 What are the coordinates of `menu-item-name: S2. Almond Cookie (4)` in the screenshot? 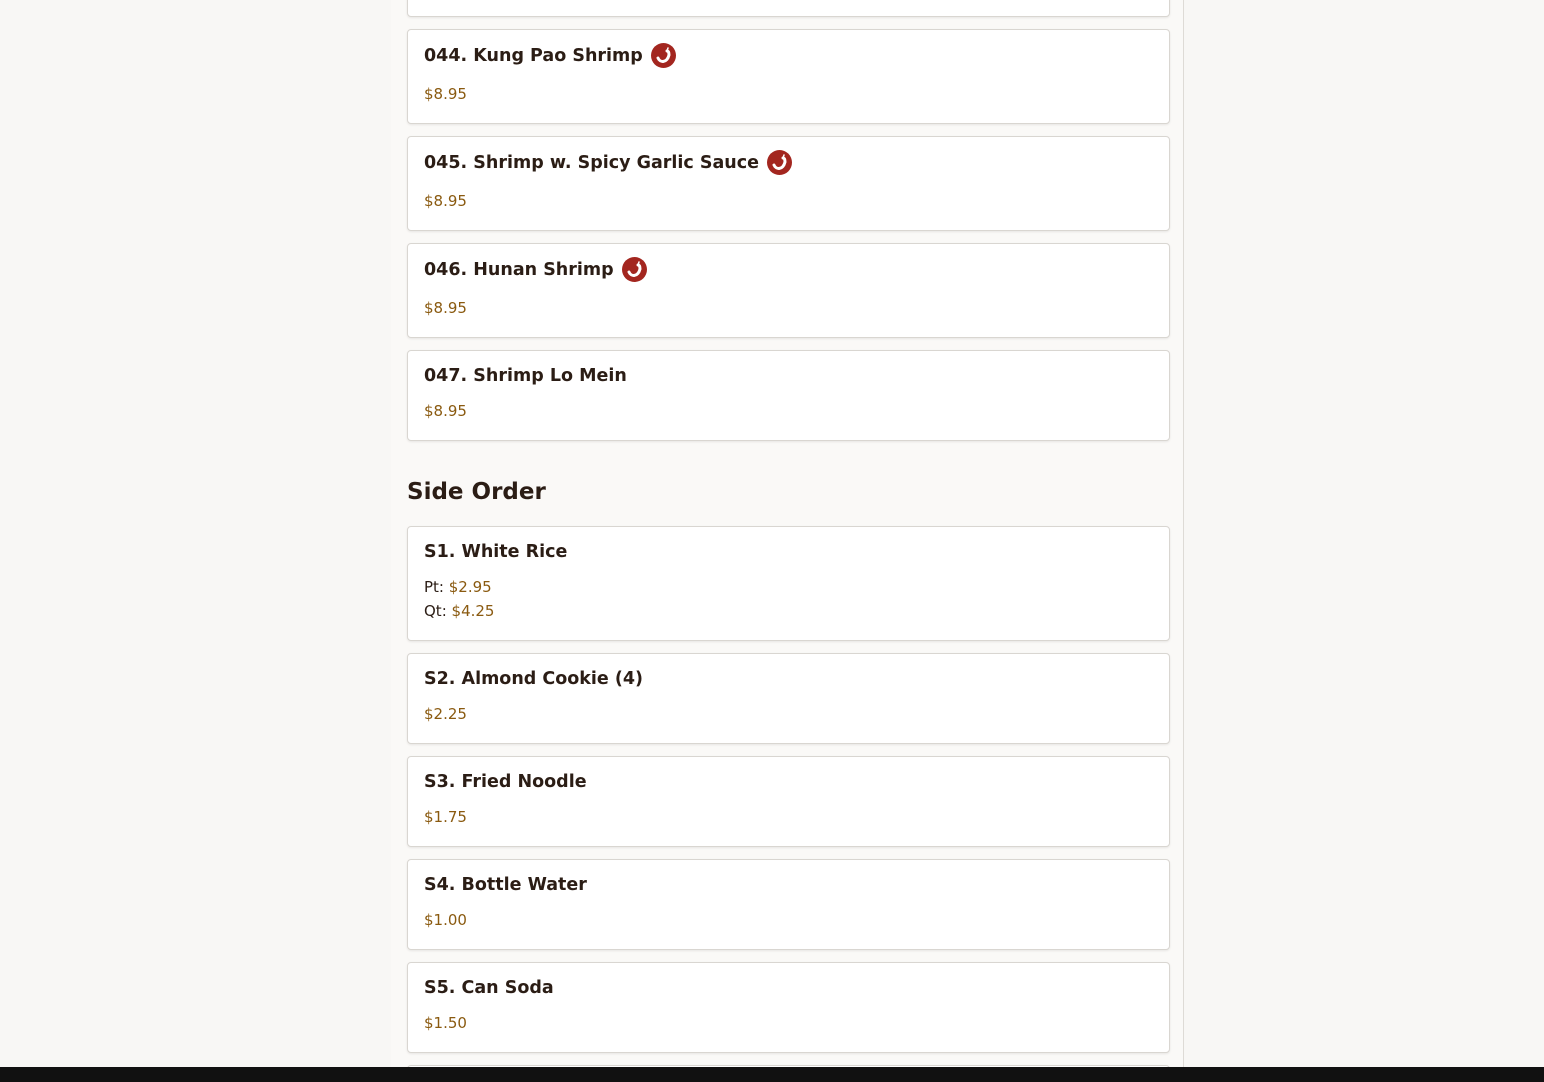 It's located at (534, 679).